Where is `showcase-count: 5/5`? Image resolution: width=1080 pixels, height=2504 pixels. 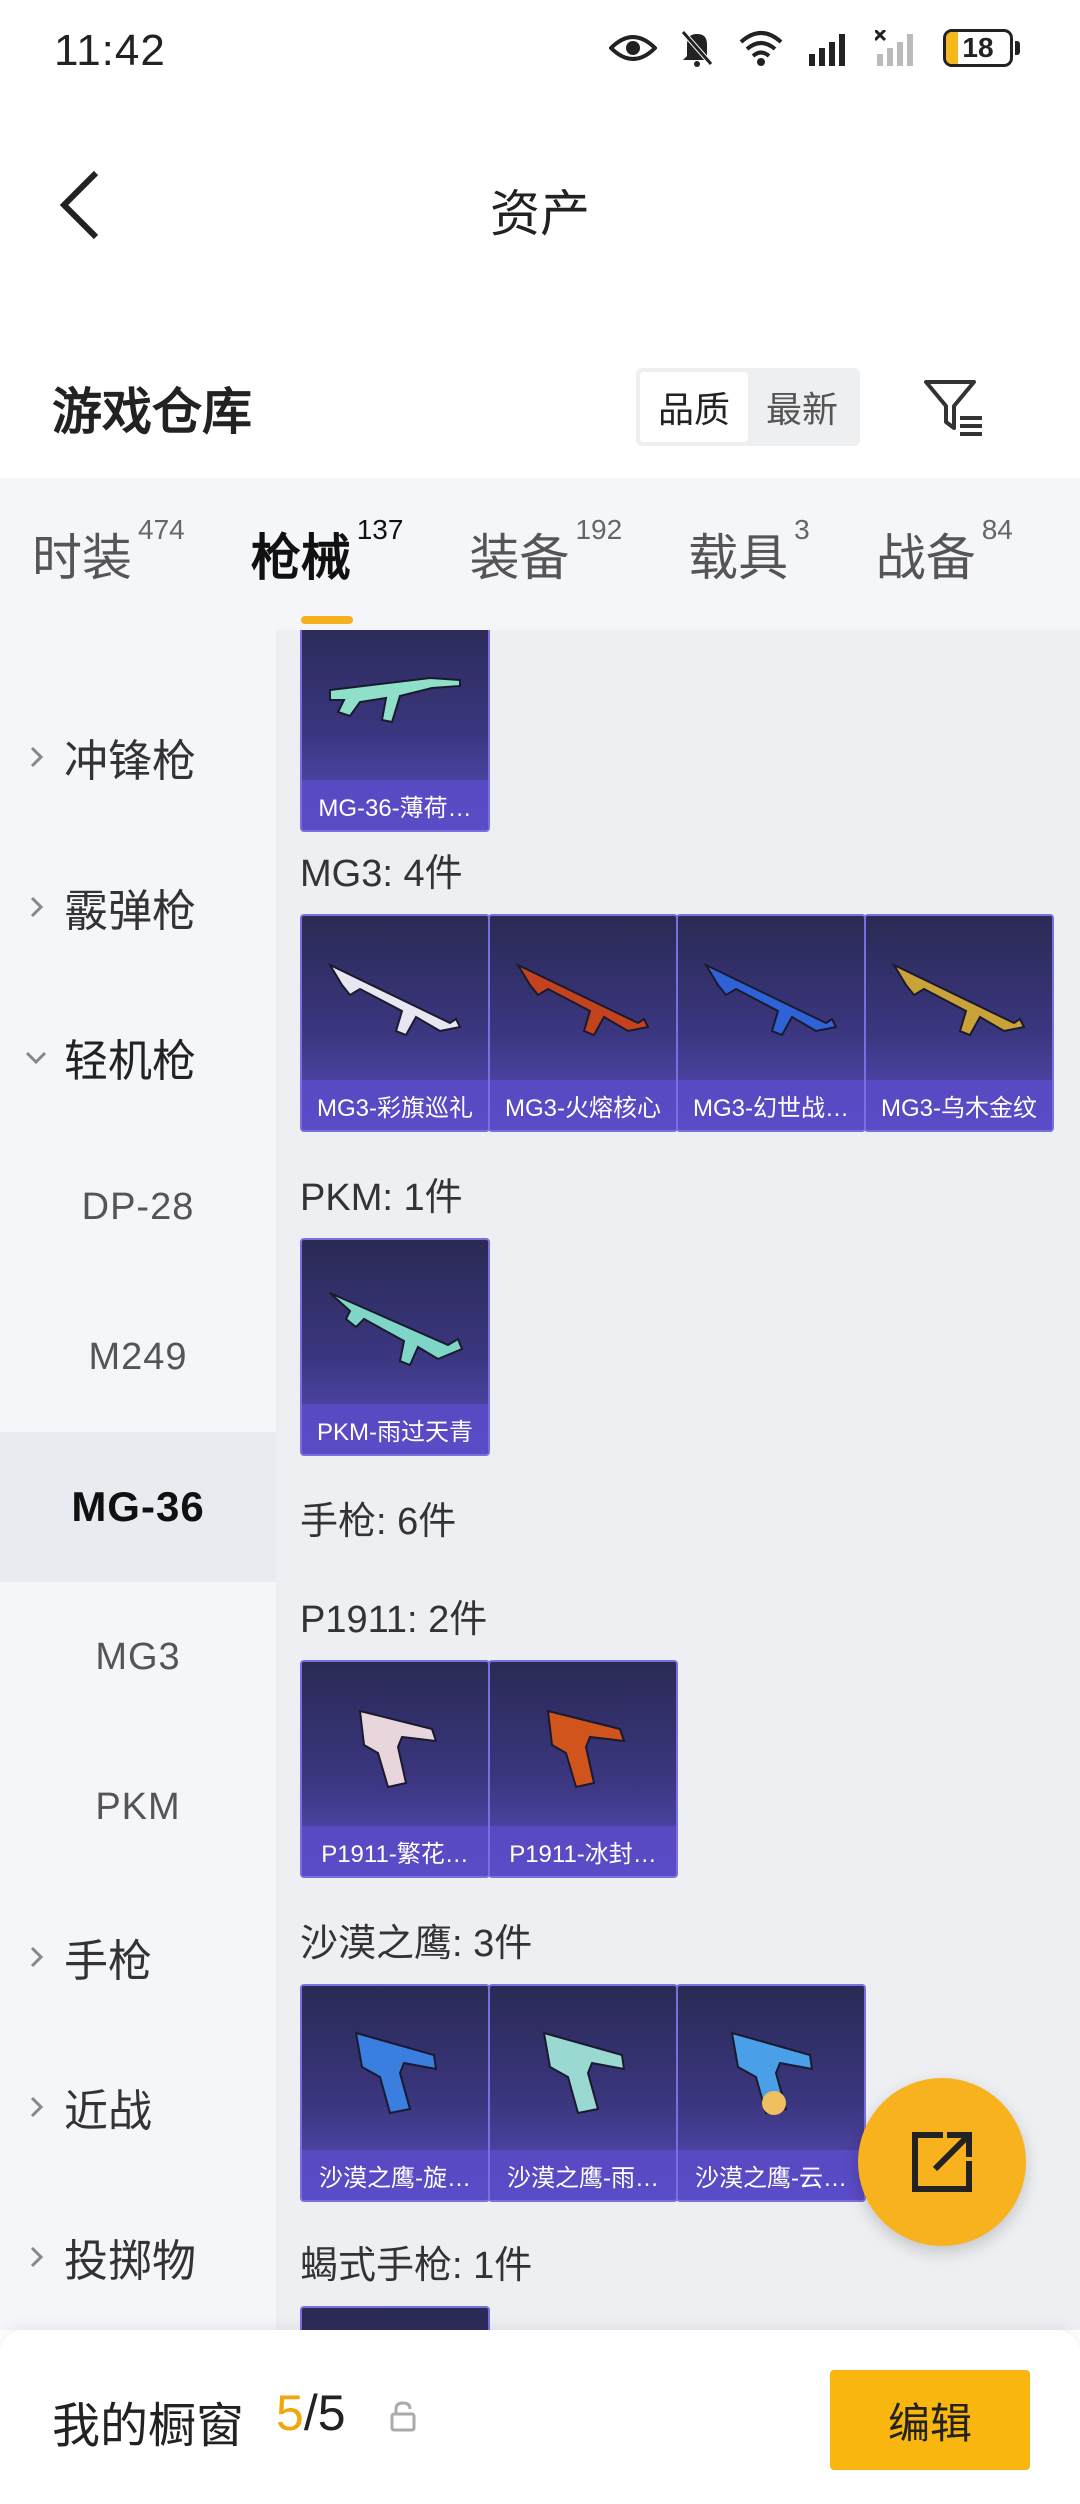
showcase-count: 5/5 is located at coordinates (311, 2413).